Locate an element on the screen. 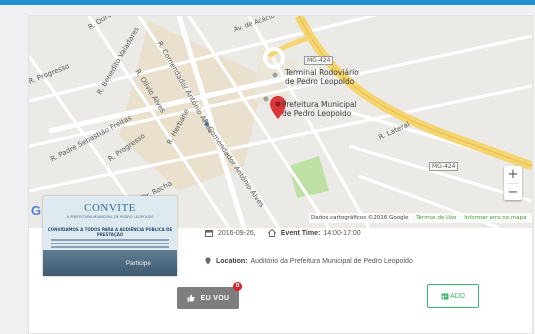 This screenshot has height=334, width=535. attend-count-badge: 0 is located at coordinates (237, 286).